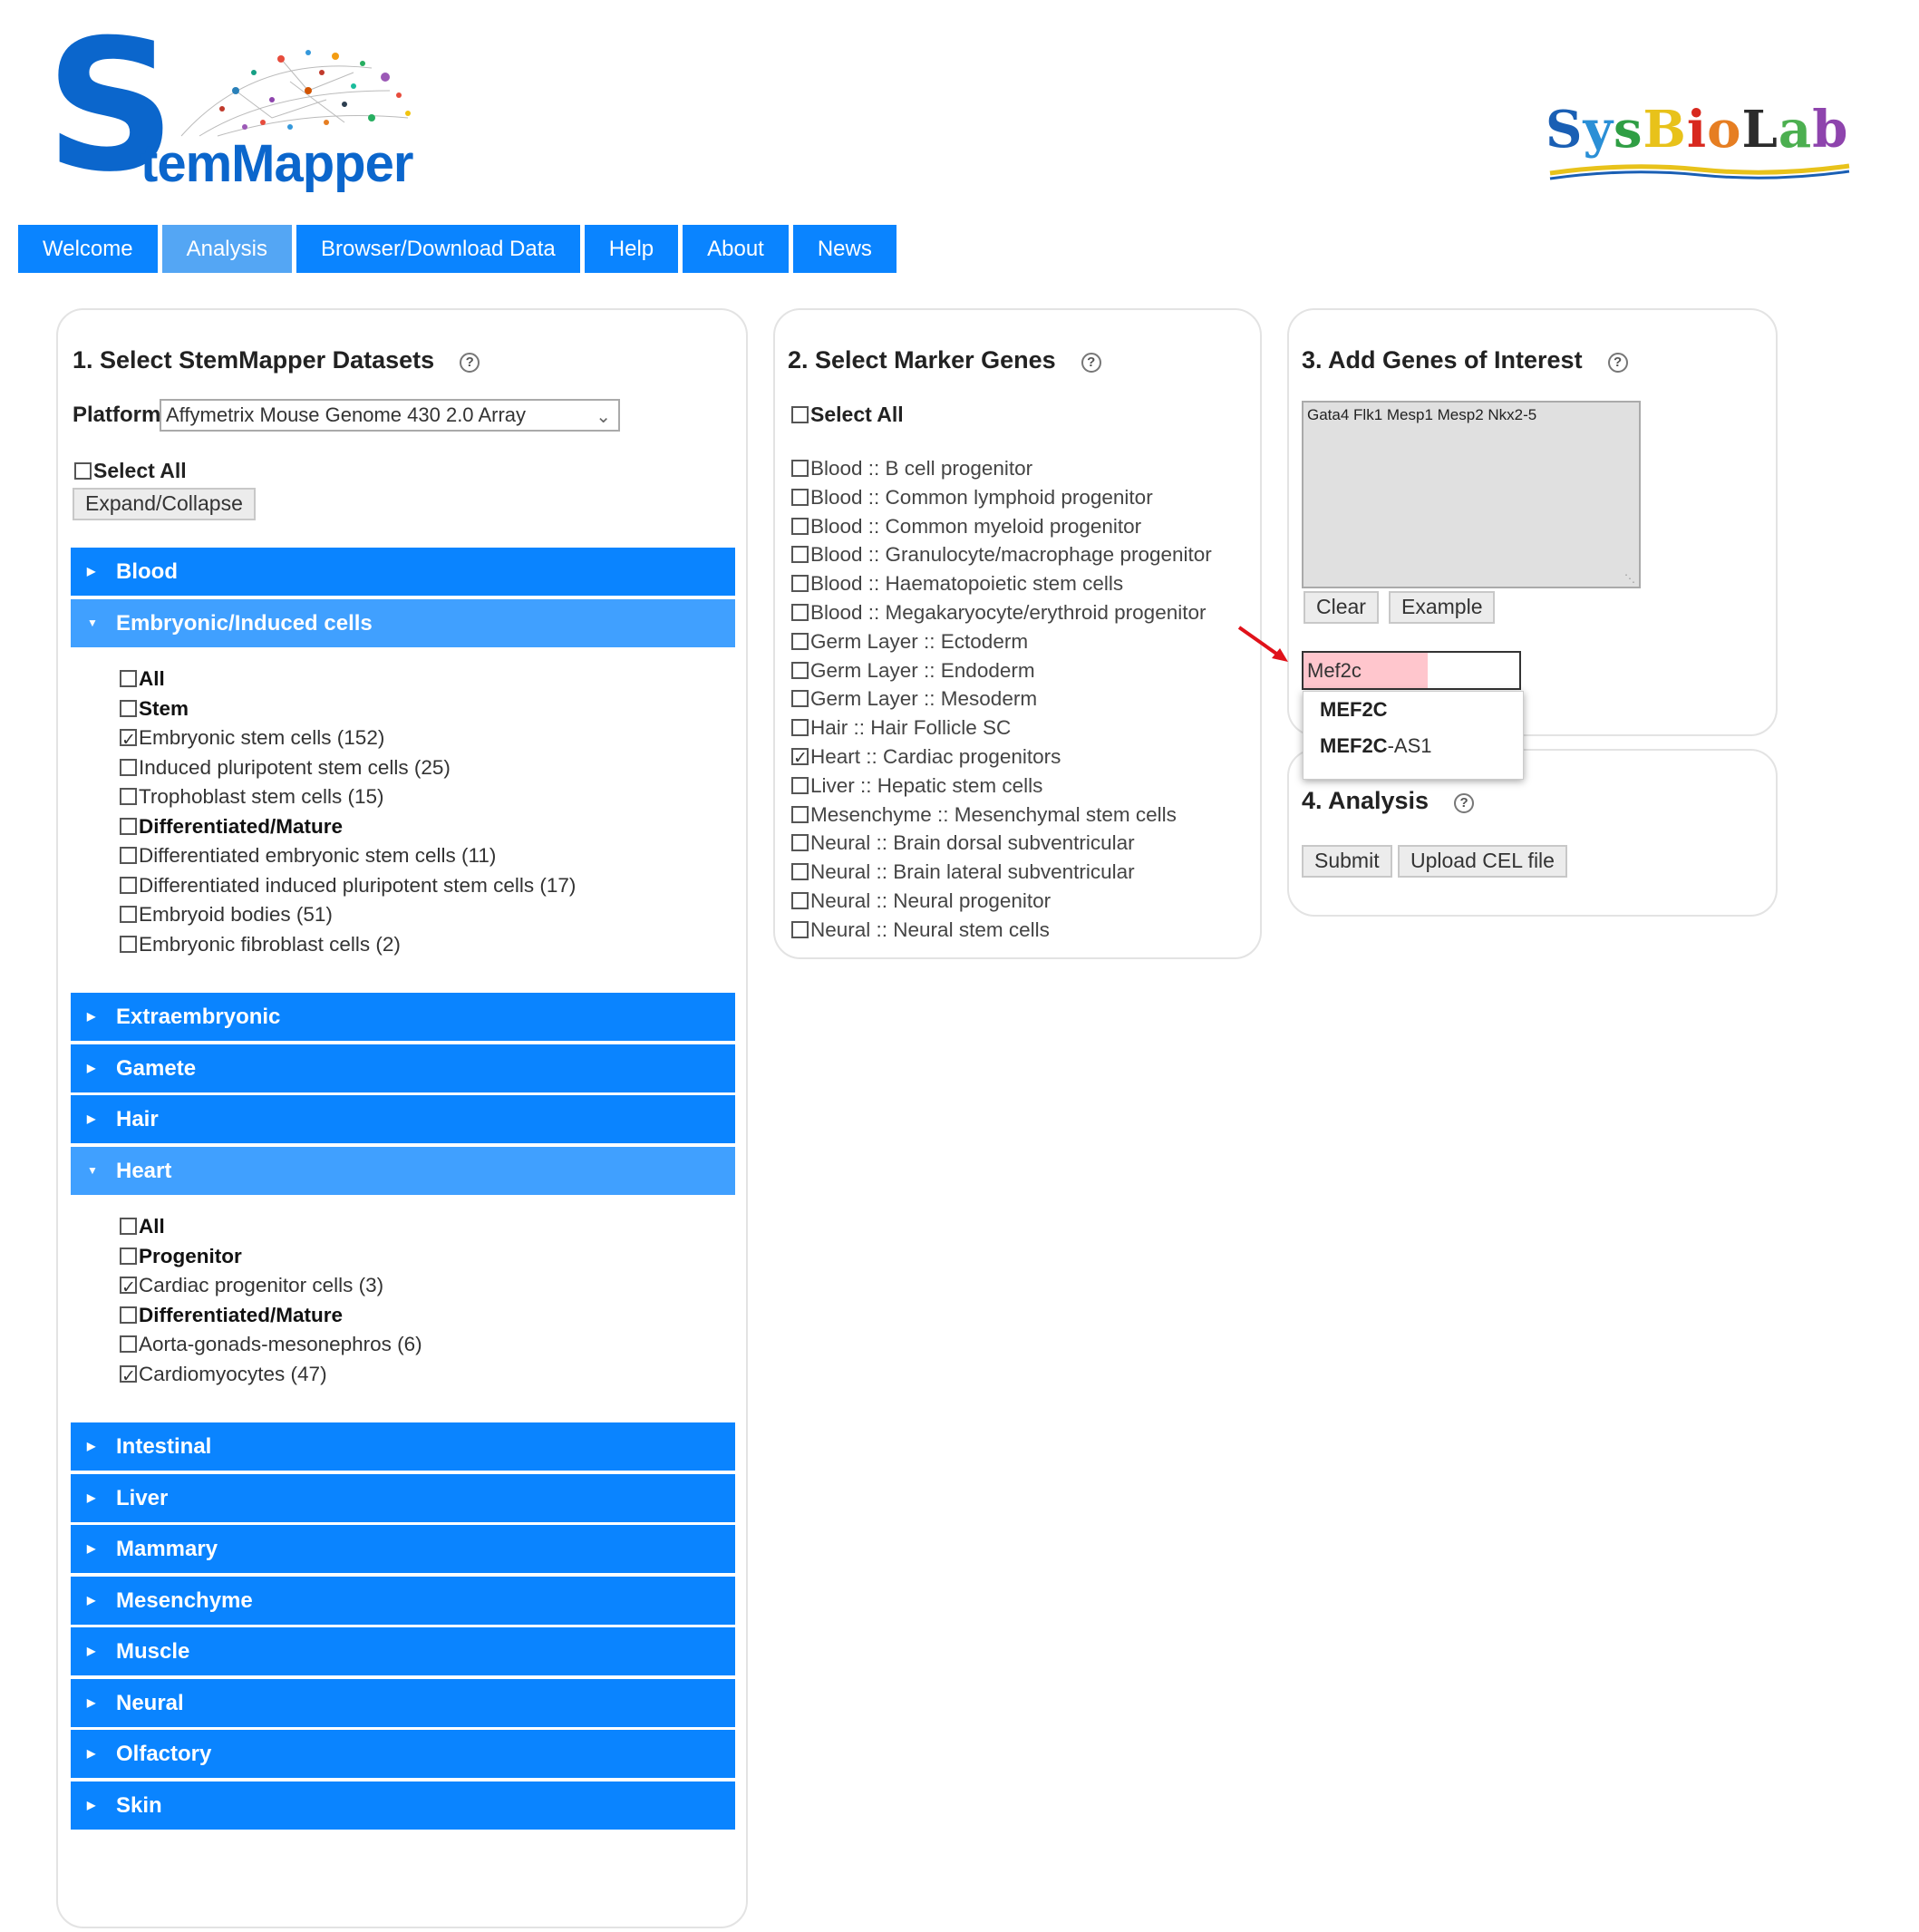 The height and width of the screenshot is (1932, 1919). What do you see at coordinates (348, 945) in the screenshot?
I see `dataset-item: Embryonic fibroblast cells (2)` at bounding box center [348, 945].